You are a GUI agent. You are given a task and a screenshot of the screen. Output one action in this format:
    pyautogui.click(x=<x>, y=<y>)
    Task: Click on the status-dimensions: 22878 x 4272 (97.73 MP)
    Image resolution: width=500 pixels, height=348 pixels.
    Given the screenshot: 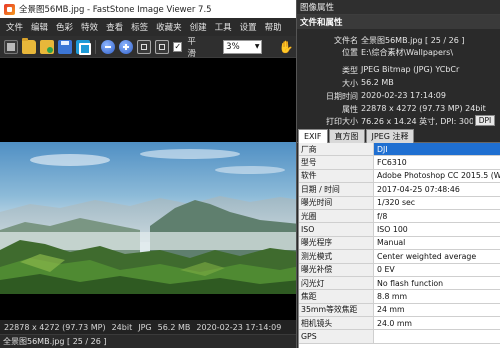 What is the action you would take?
    pyautogui.click(x=55, y=327)
    